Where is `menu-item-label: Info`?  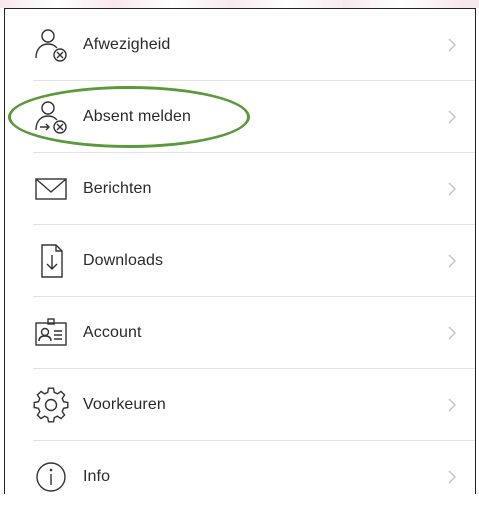 menu-item-label: Info is located at coordinates (97, 476).